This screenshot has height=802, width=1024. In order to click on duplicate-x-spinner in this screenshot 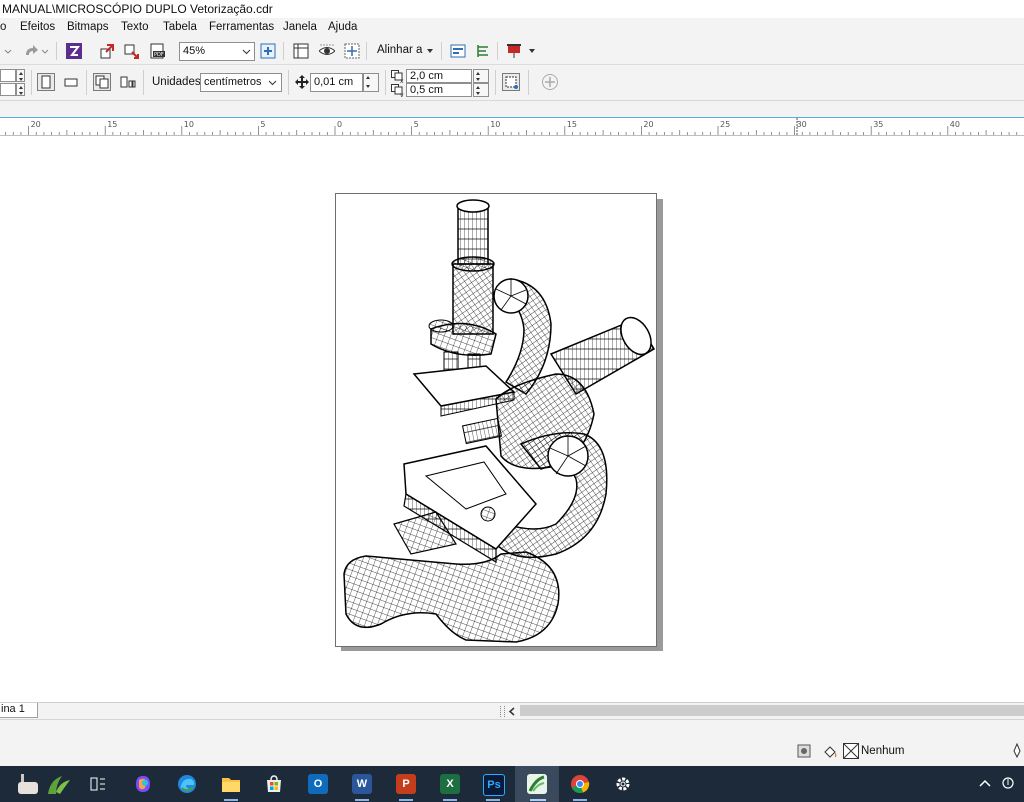, I will do `click(481, 76)`.